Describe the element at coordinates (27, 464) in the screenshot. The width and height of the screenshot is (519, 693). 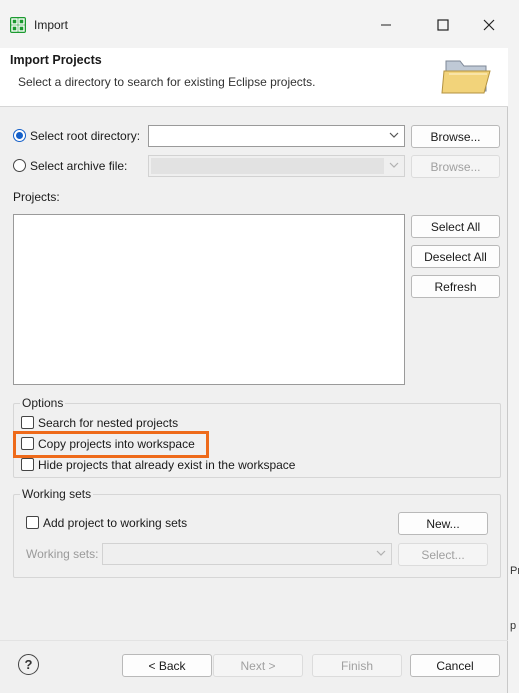
I see `hide-existing-checkbox` at that location.